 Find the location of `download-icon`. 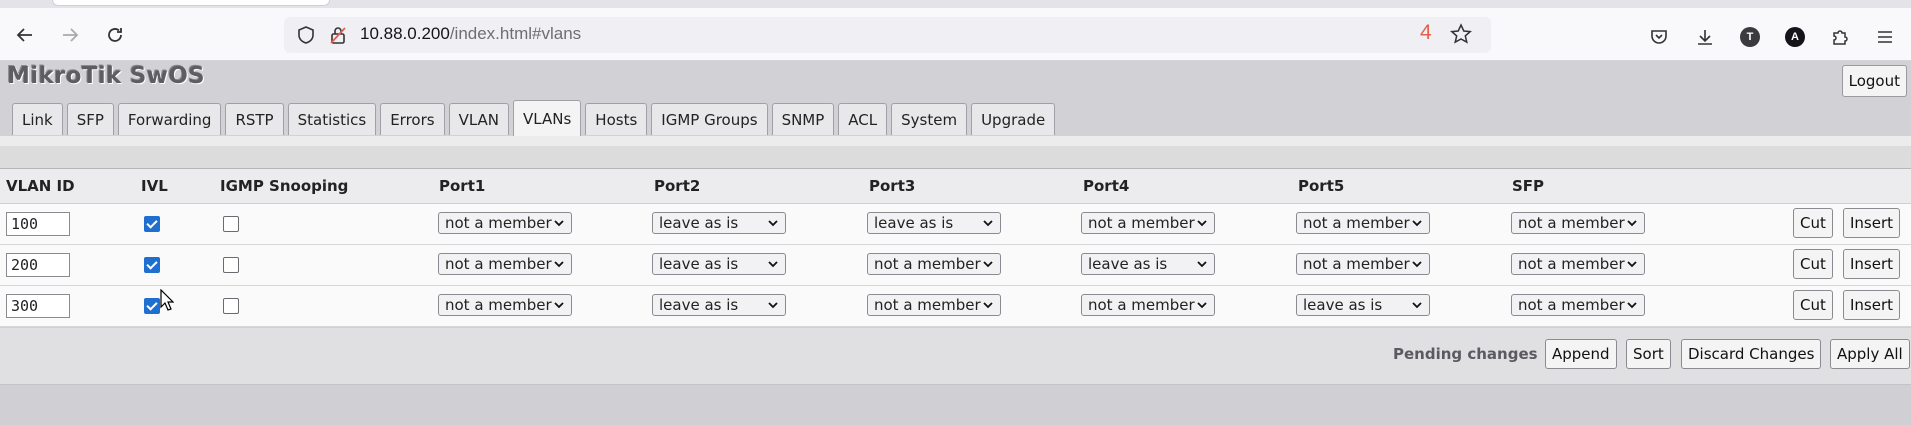

download-icon is located at coordinates (1705, 37).